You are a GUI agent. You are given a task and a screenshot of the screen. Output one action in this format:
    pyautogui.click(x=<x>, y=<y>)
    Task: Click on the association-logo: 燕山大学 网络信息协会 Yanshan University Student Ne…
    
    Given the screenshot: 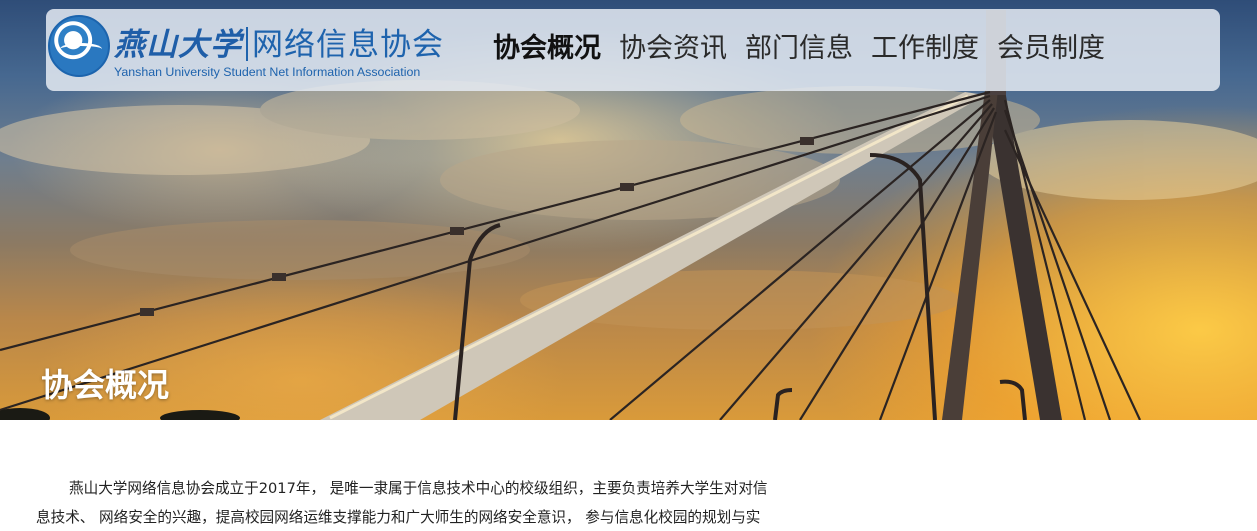 What is the action you would take?
    pyautogui.click(x=253, y=49)
    